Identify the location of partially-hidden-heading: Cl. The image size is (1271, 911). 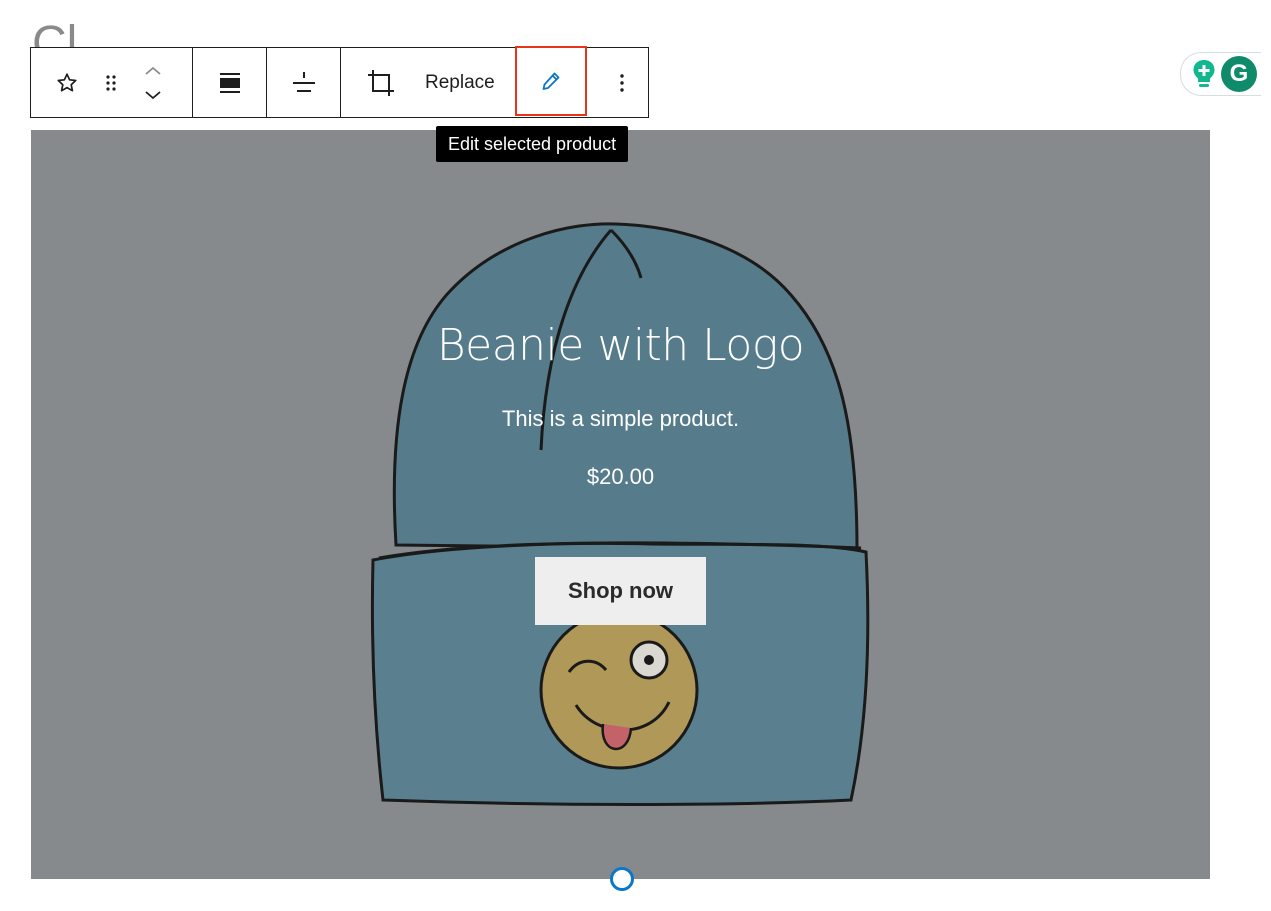
(55, 34).